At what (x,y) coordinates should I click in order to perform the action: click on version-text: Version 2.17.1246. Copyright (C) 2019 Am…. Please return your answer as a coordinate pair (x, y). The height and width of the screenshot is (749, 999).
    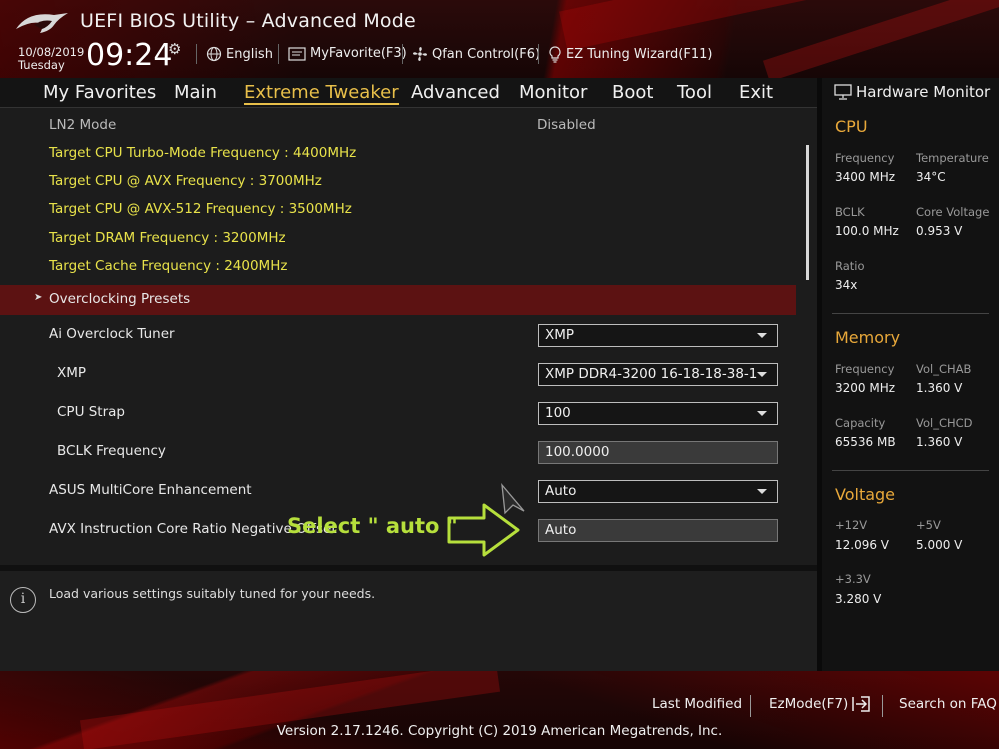
    Looking at the image, I should click on (499, 731).